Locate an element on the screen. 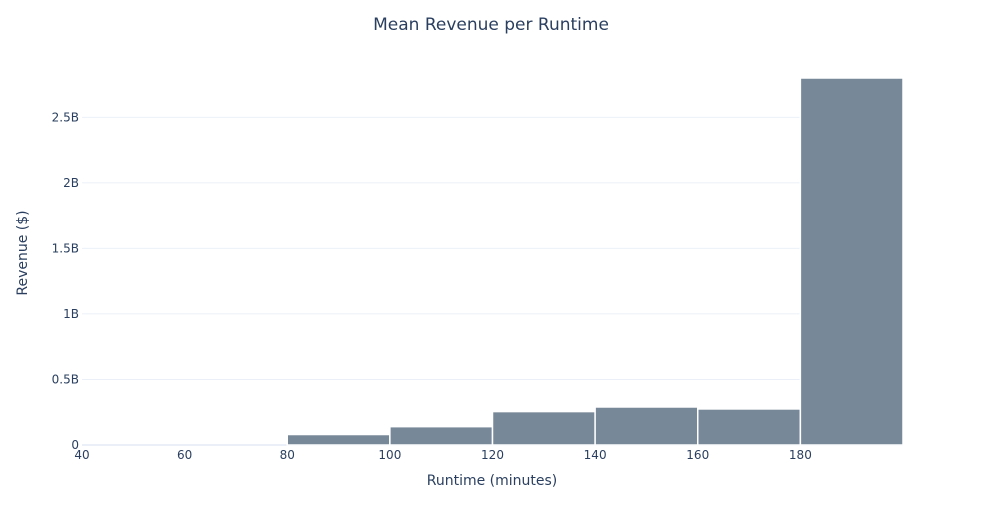 Image resolution: width=983 pixels, height=525 pixels. x-tick-label: 60 is located at coordinates (184, 455).